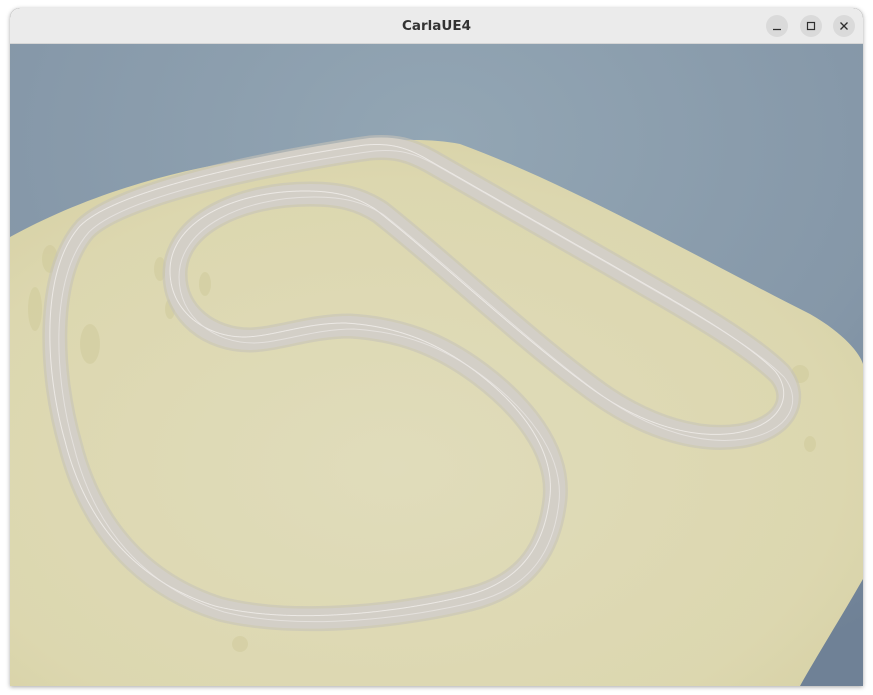 The width and height of the screenshot is (873, 695). I want to click on close-icon, so click(844, 26).